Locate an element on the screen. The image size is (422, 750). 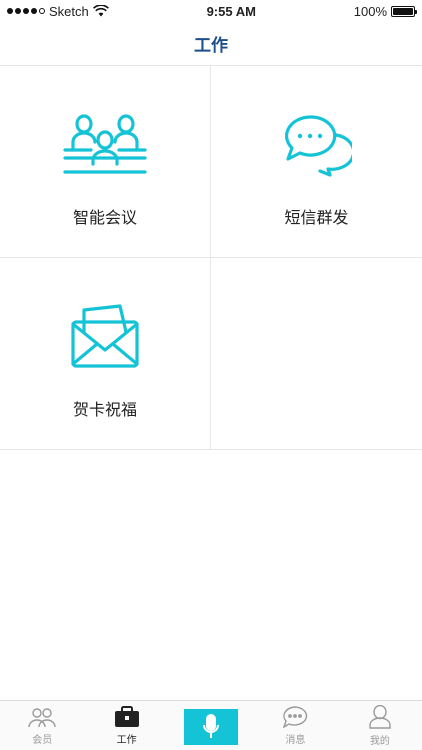
voice-button is located at coordinates (211, 727).